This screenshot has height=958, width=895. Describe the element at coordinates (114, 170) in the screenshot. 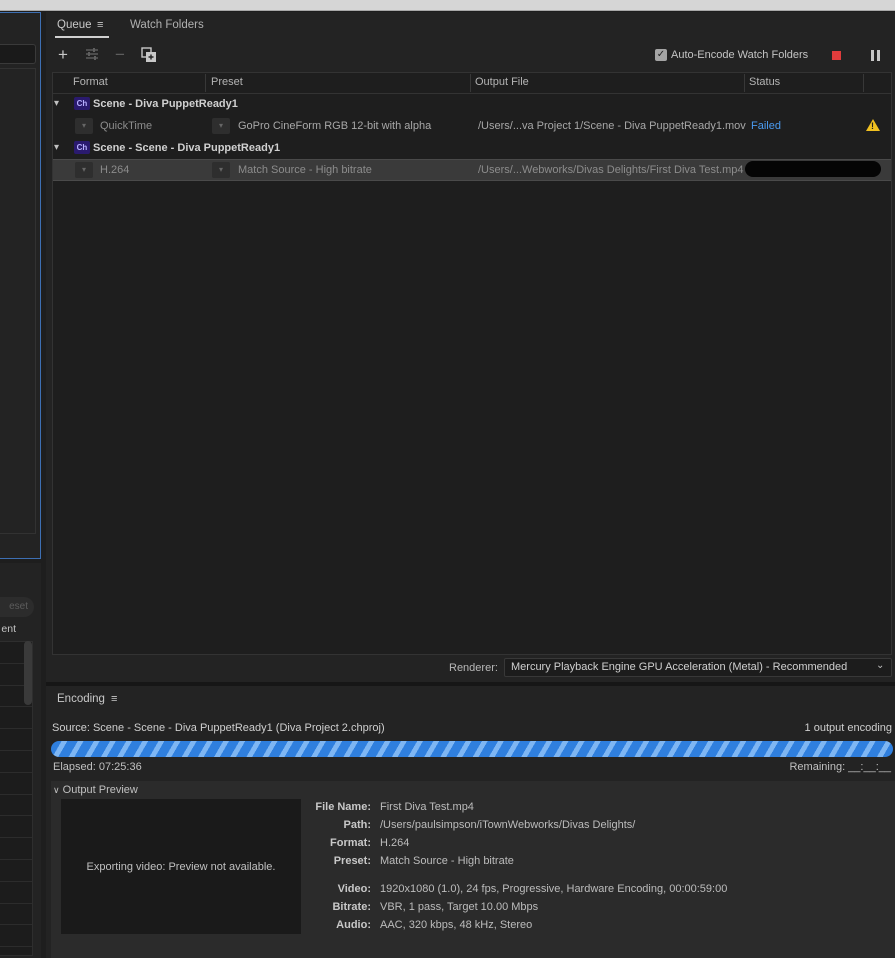

I see `item-format: H.264` at that location.